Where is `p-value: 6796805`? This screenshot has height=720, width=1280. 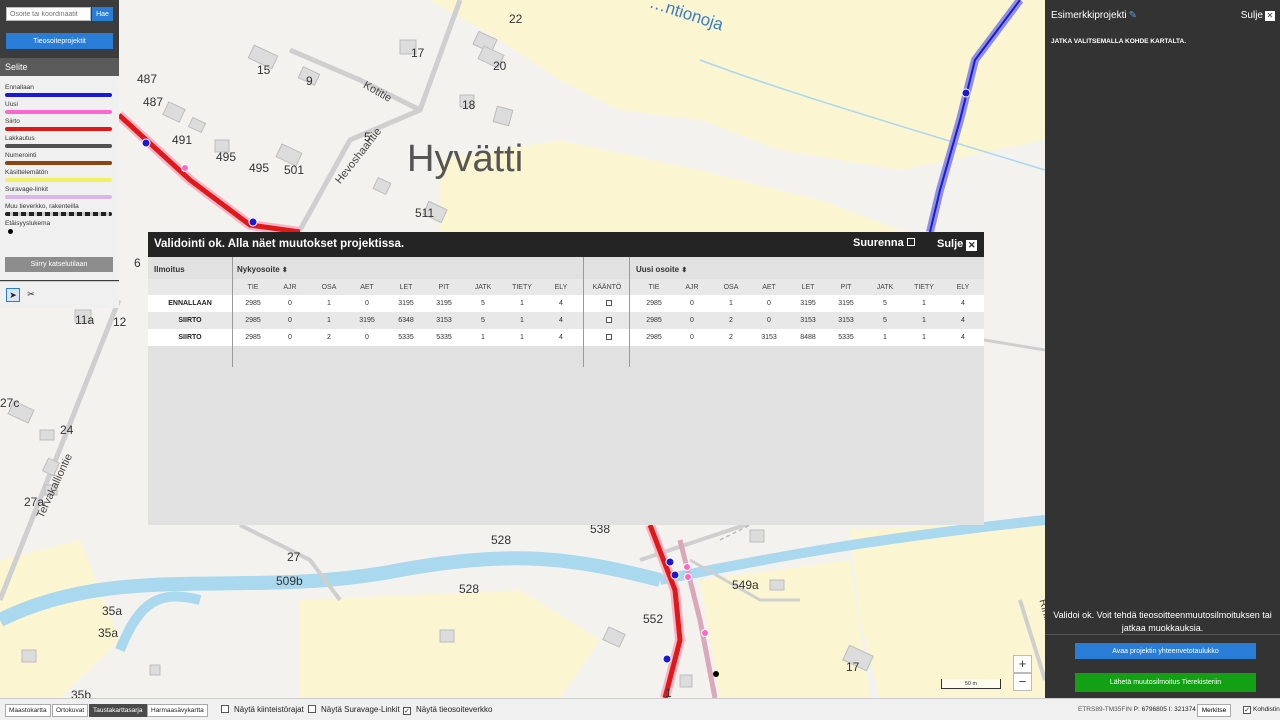 p-value: 6796805 is located at coordinates (1154, 709).